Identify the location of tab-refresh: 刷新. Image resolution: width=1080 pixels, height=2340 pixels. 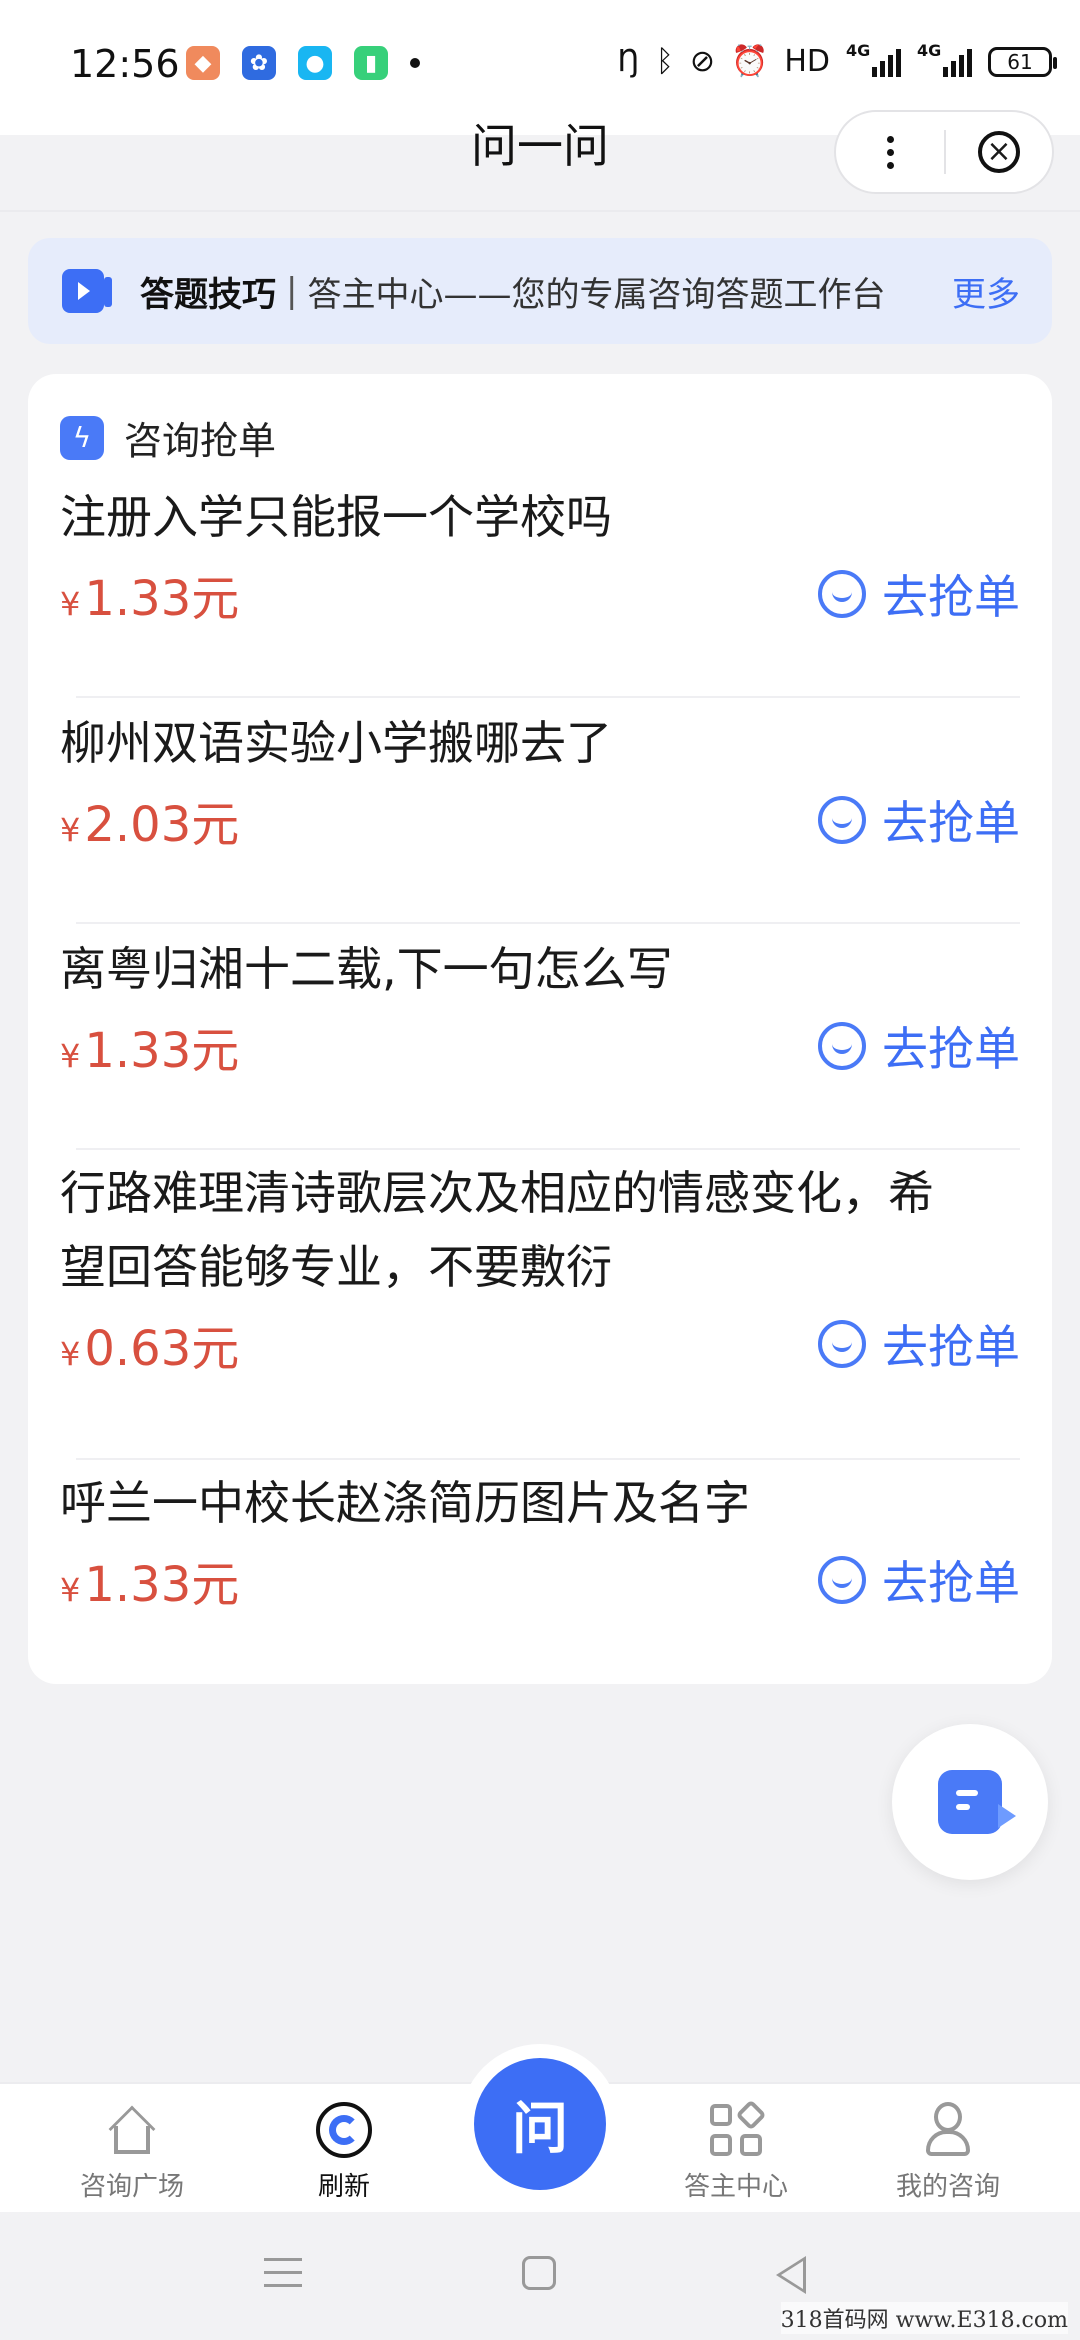
(344, 2152).